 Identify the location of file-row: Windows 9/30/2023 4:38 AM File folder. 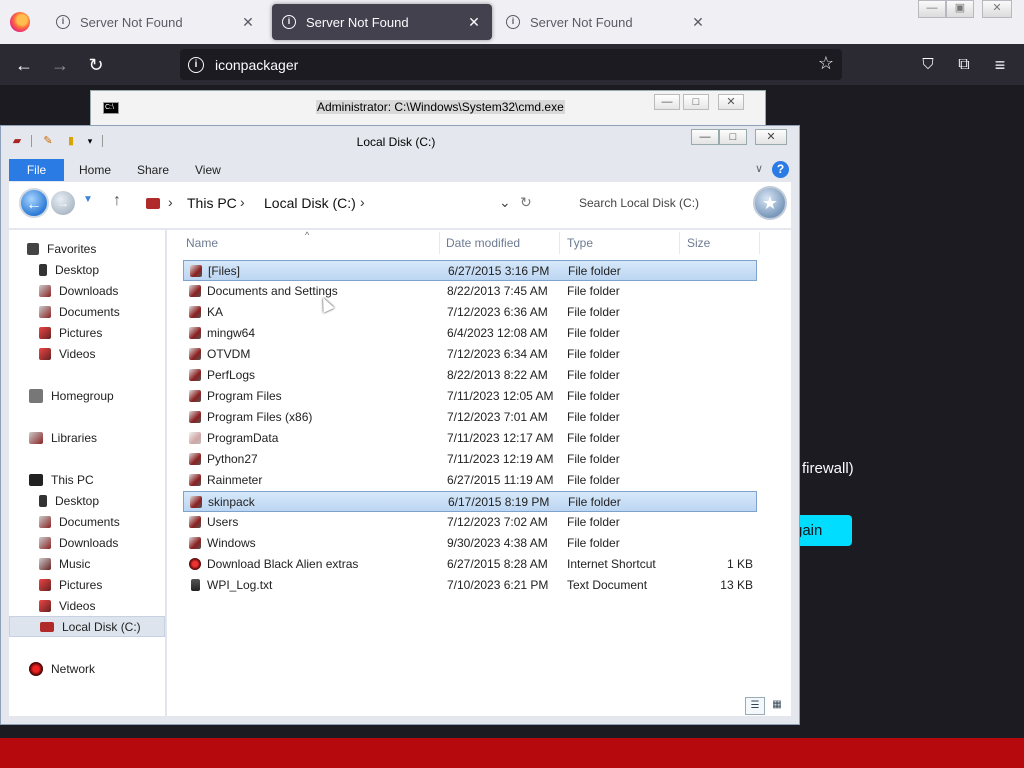
(470, 543).